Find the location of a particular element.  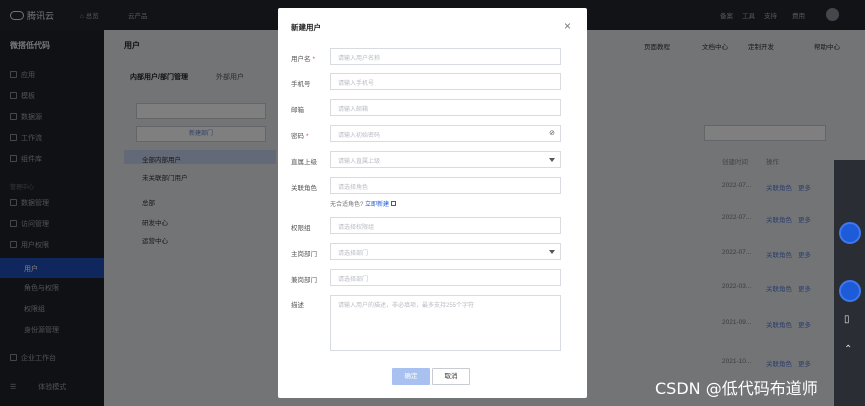

manager-select: 请输入直属上级 is located at coordinates (445, 159).